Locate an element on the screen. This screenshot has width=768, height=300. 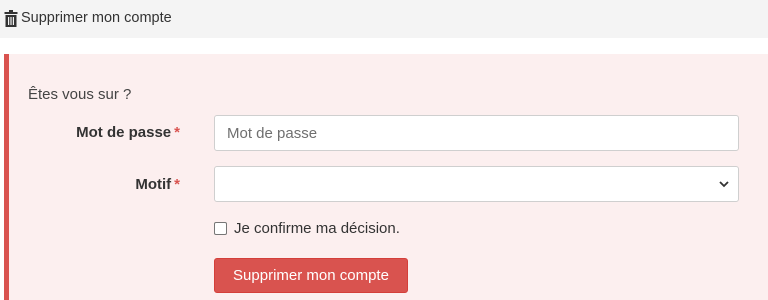
header-title-text: Supprimer mon compte is located at coordinates (96, 18).